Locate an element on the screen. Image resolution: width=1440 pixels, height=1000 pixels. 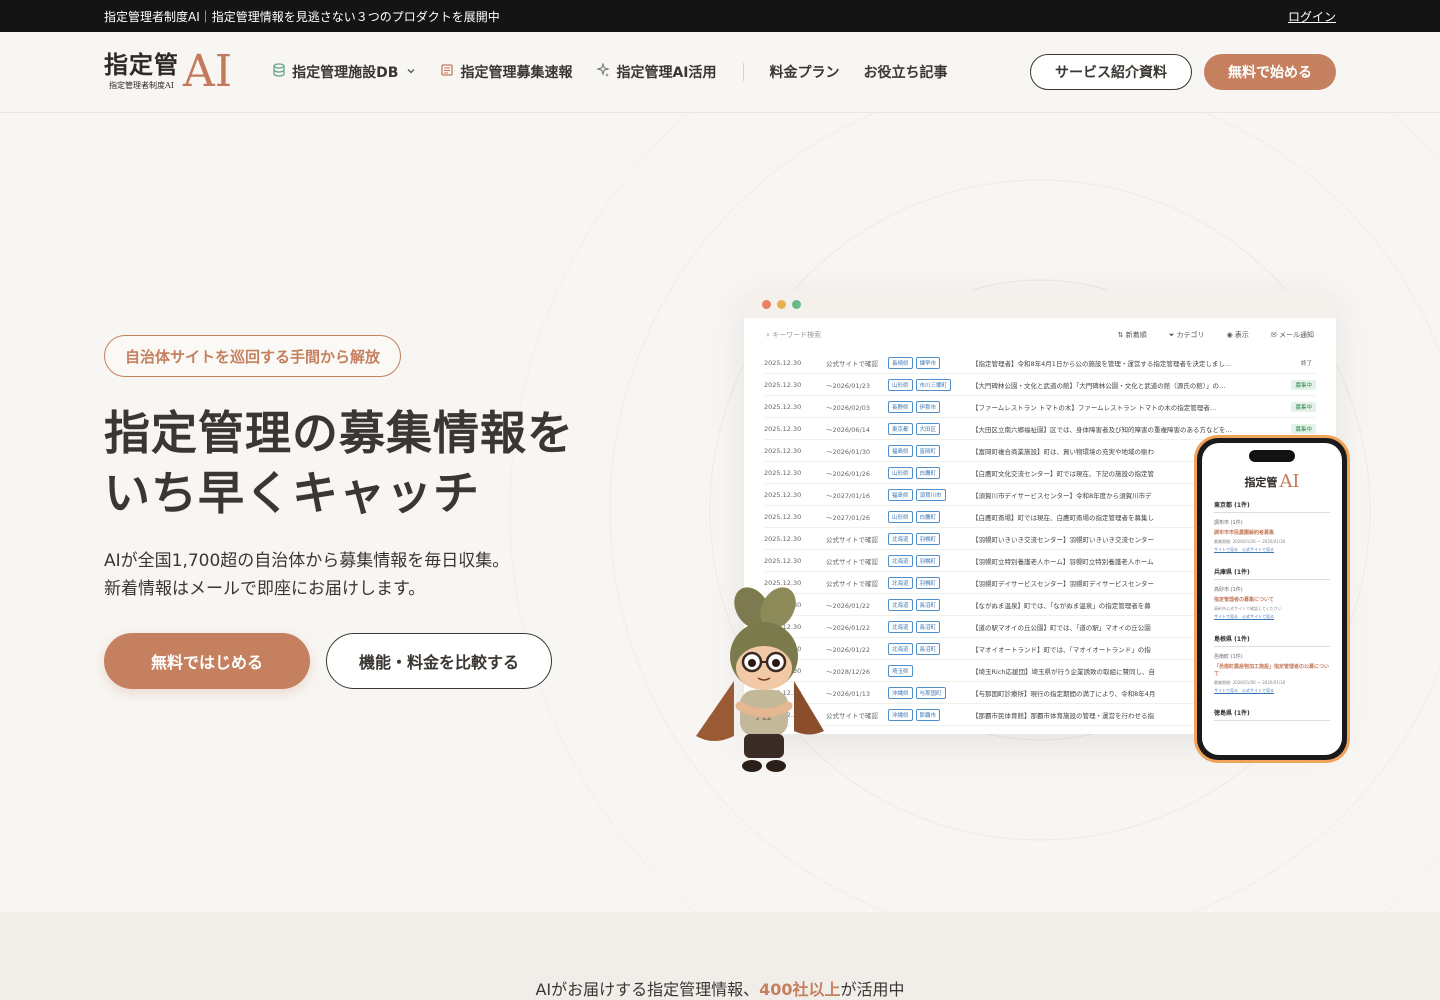
nav-ai-usage: 指定管理AI活用 is located at coordinates (656, 72).